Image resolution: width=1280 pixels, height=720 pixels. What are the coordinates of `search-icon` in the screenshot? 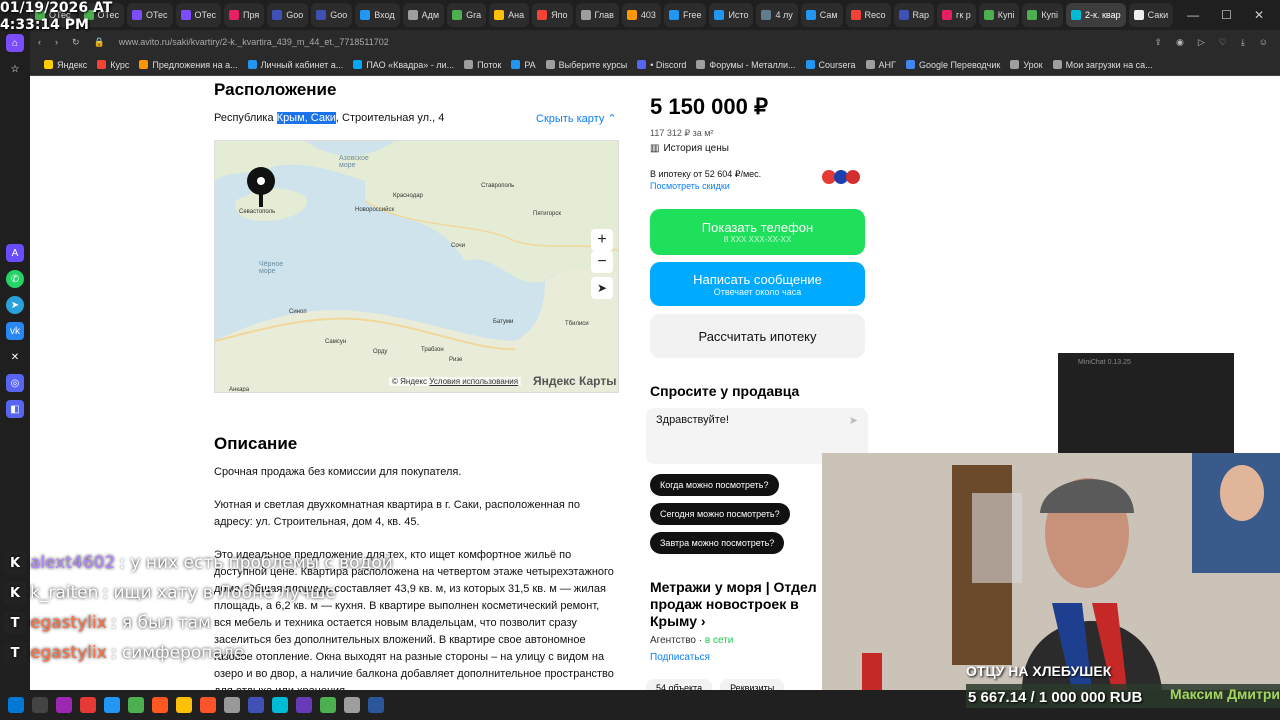 It's located at (40, 705).